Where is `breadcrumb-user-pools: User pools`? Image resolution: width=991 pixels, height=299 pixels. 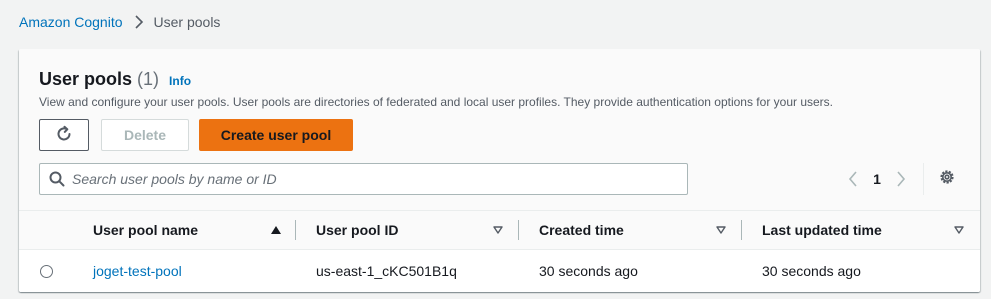
breadcrumb-user-pools: User pools is located at coordinates (187, 22).